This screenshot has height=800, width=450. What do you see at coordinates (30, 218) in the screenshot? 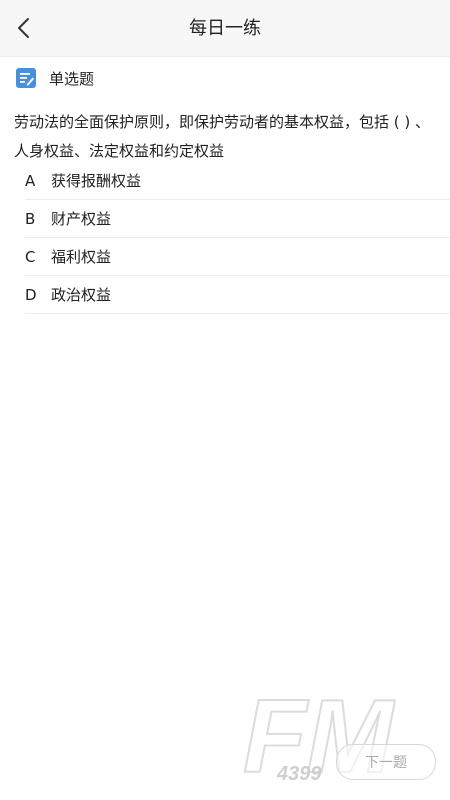
I see `option-letter: B` at bounding box center [30, 218].